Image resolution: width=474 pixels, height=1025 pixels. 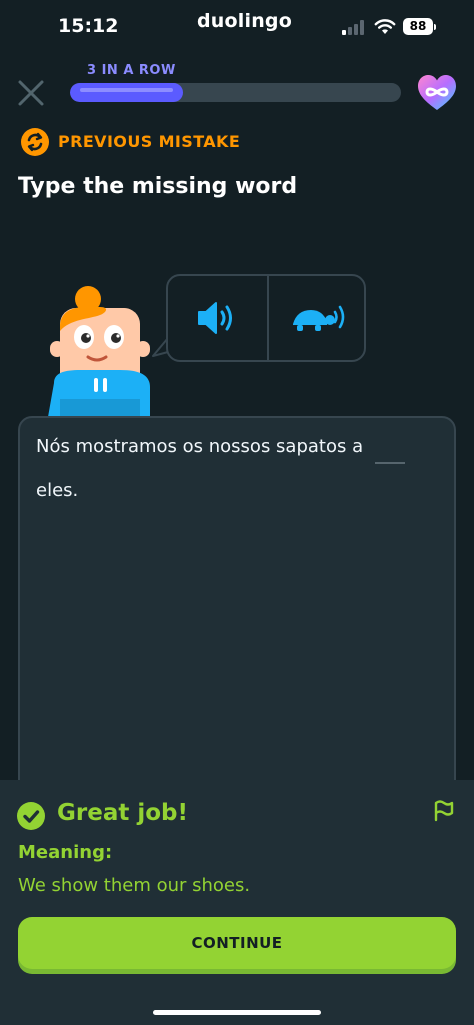 What do you see at coordinates (244, 21) in the screenshot?
I see `status-app-name: duolingo` at bounding box center [244, 21].